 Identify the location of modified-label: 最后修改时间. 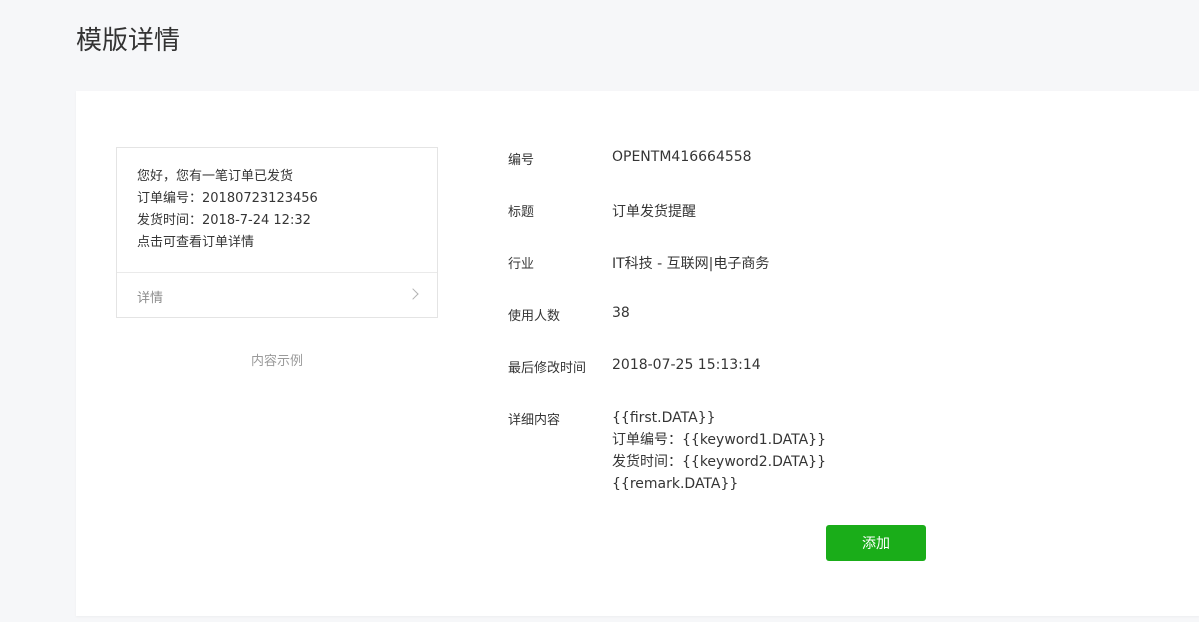
(547, 368).